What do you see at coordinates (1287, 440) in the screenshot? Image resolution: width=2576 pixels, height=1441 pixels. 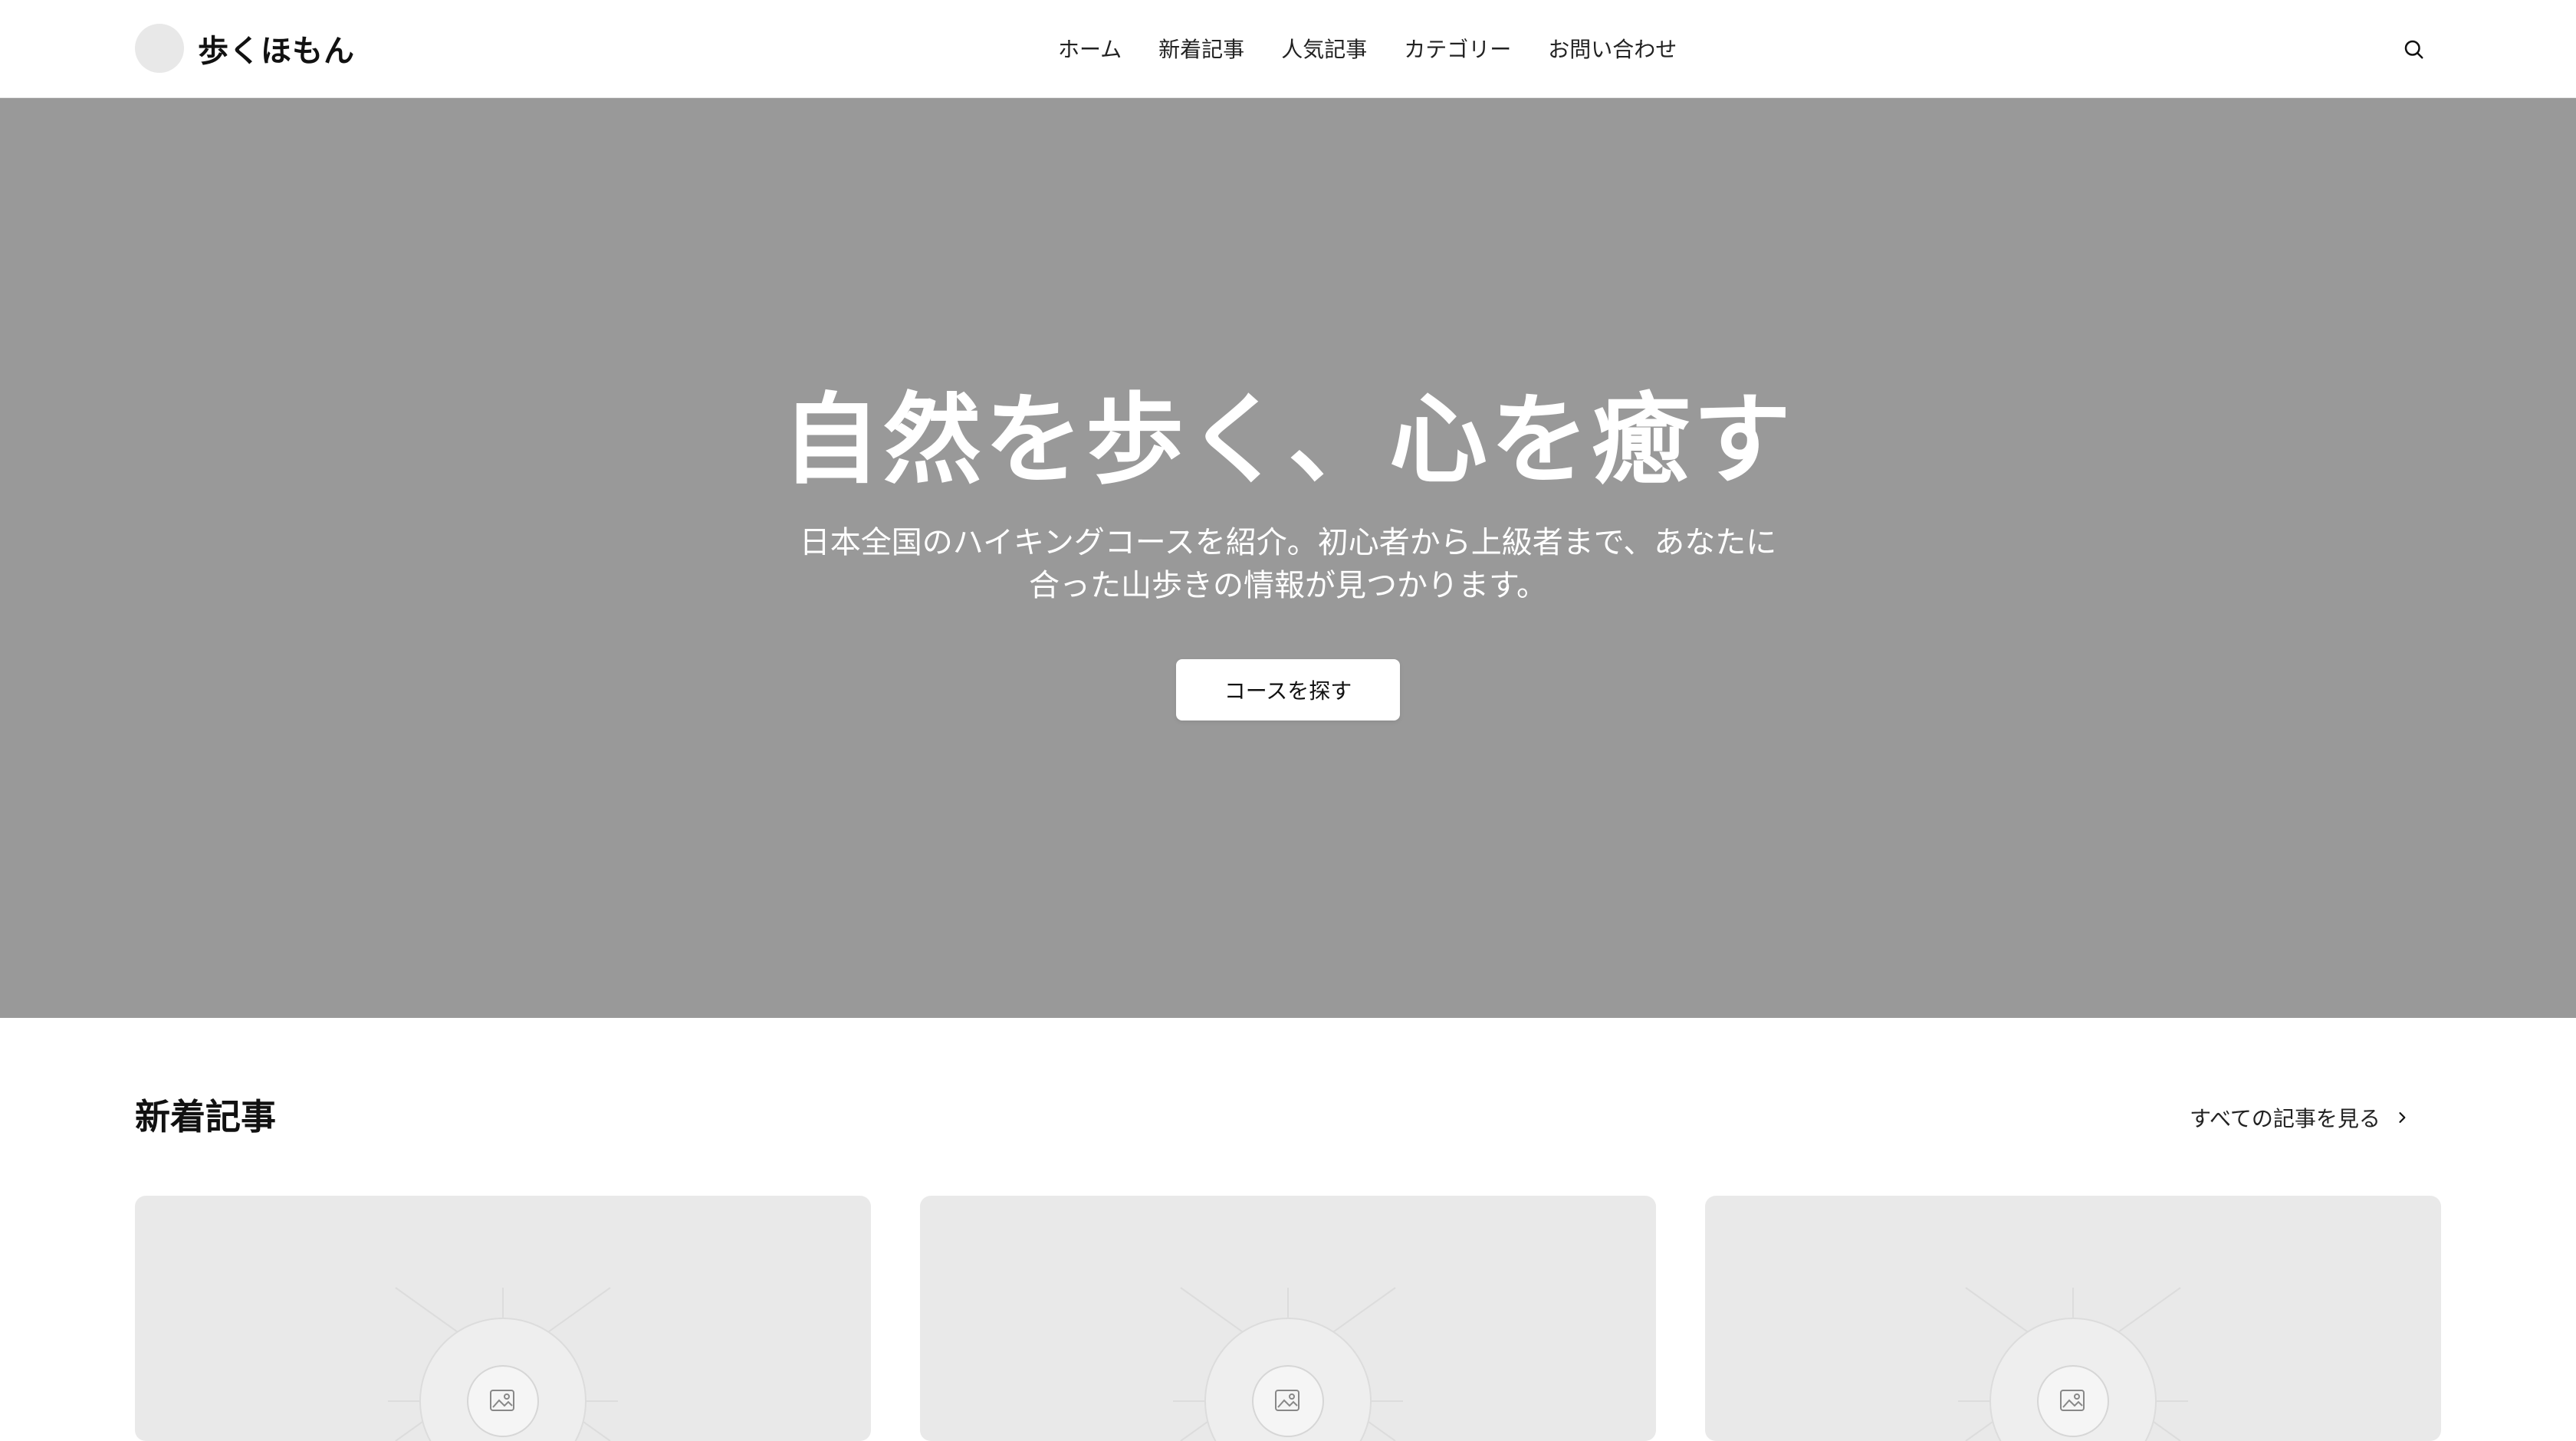 I see `hero-title: 自然を歩く、心を癒す` at bounding box center [1287, 440].